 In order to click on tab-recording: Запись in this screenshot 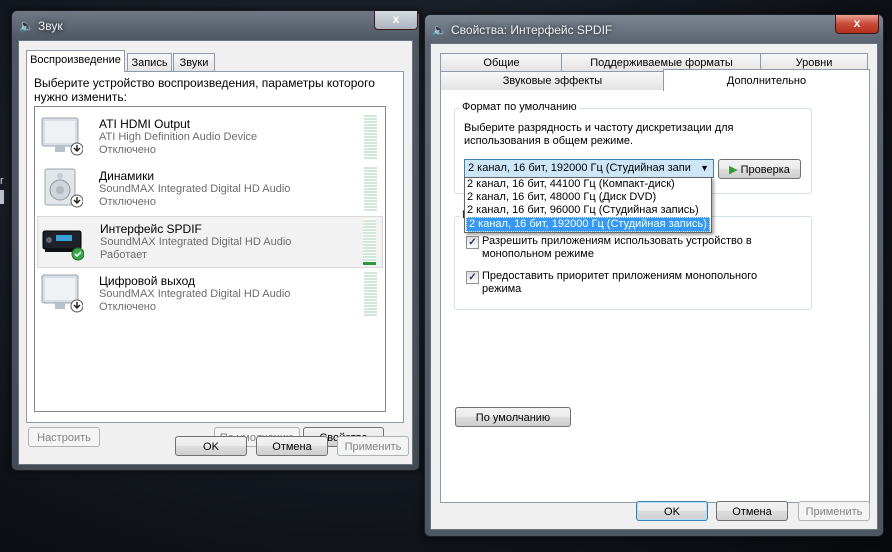, I will do `click(149, 62)`.